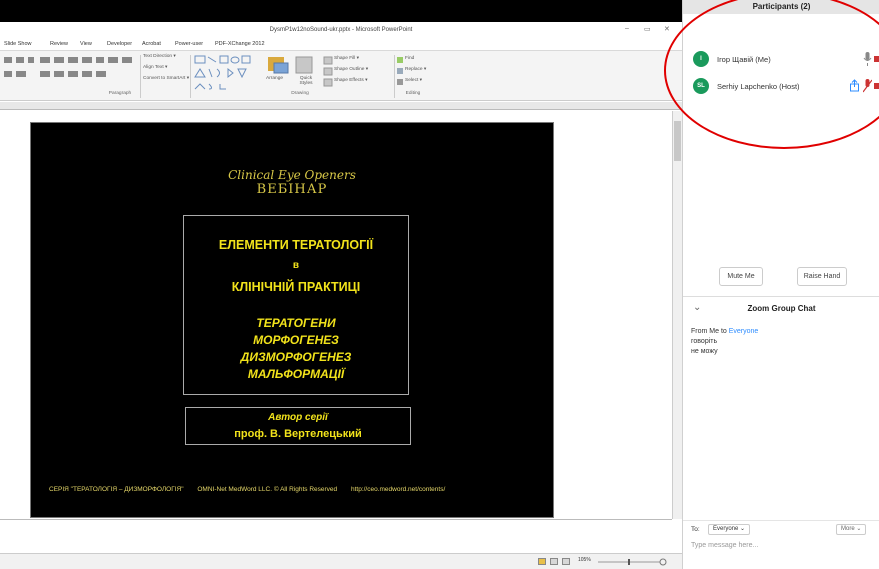 Image resolution: width=879 pixels, height=569 pixels. Describe the element at coordinates (677, 315) in the screenshot. I see `vertical-scrollbar` at that location.